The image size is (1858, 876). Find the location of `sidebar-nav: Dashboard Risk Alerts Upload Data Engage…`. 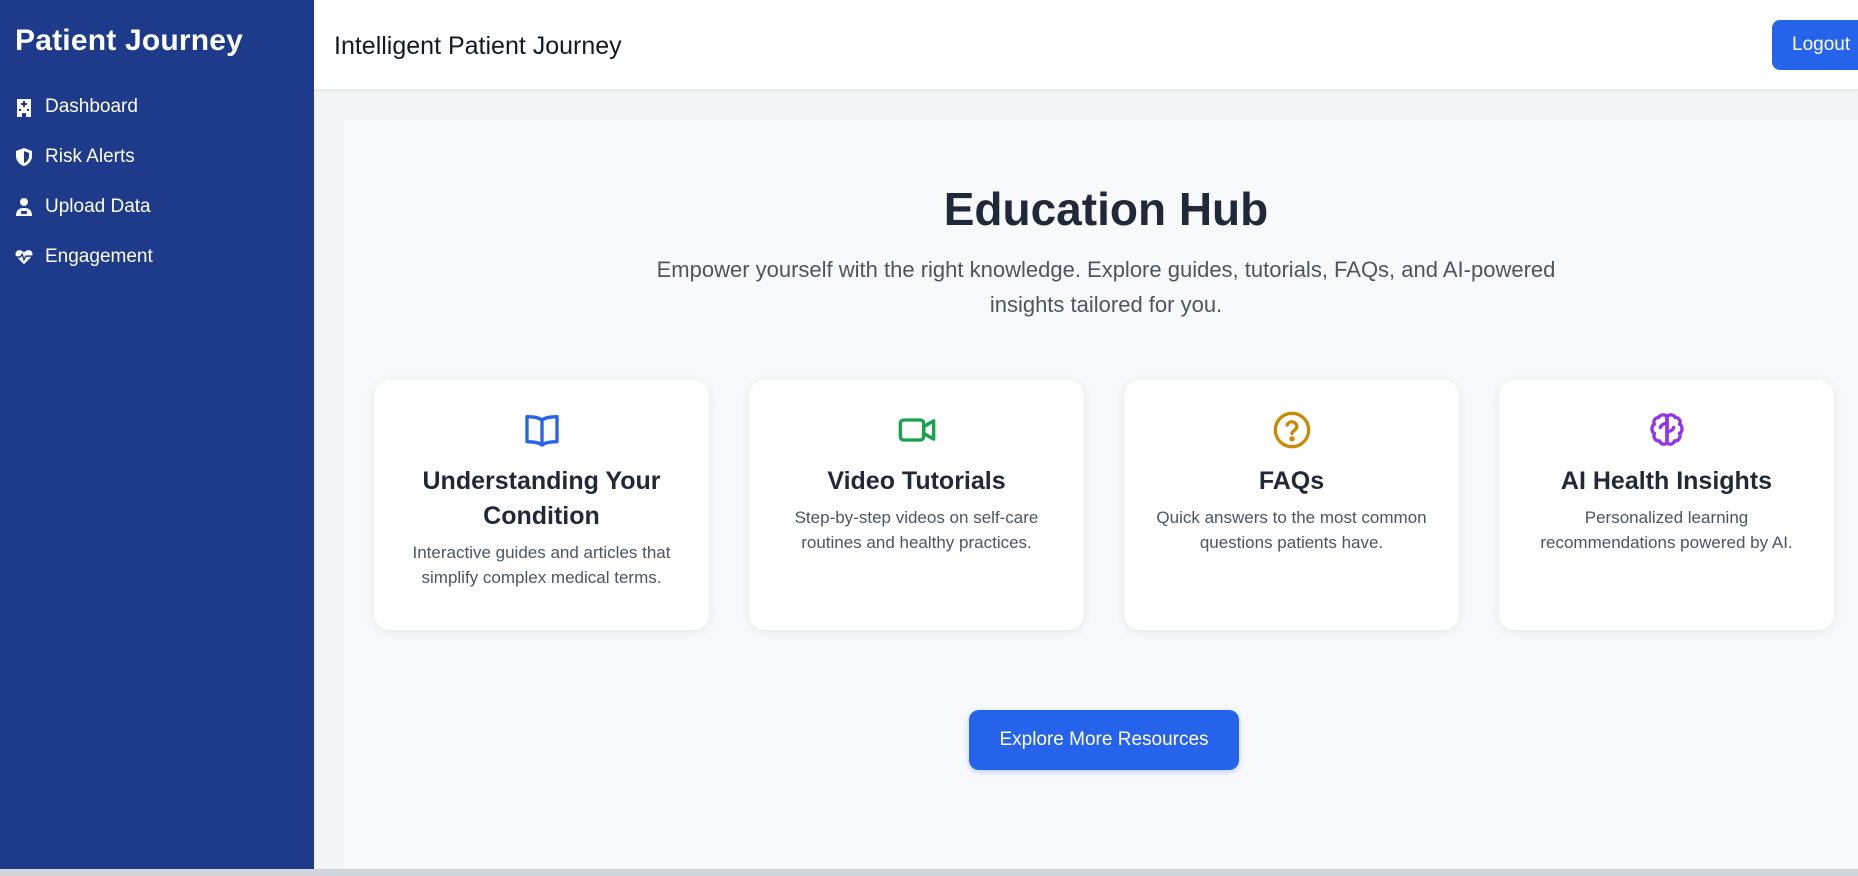

sidebar-nav: Dashboard Risk Alerts Upload Data Engage… is located at coordinates (157, 182).